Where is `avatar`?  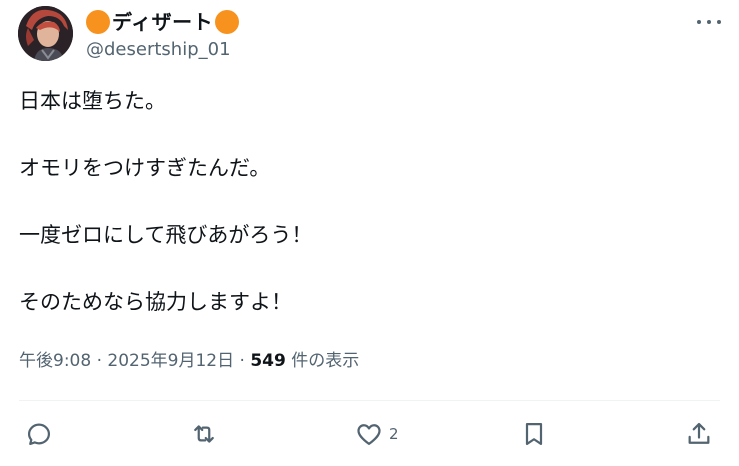 avatar is located at coordinates (45, 33).